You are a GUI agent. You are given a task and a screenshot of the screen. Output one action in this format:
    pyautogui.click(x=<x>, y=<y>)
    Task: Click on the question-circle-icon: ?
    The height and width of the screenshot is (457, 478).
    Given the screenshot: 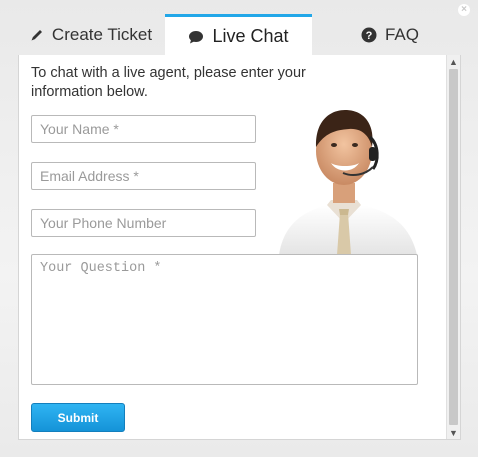 What is the action you would take?
    pyautogui.click(x=369, y=35)
    